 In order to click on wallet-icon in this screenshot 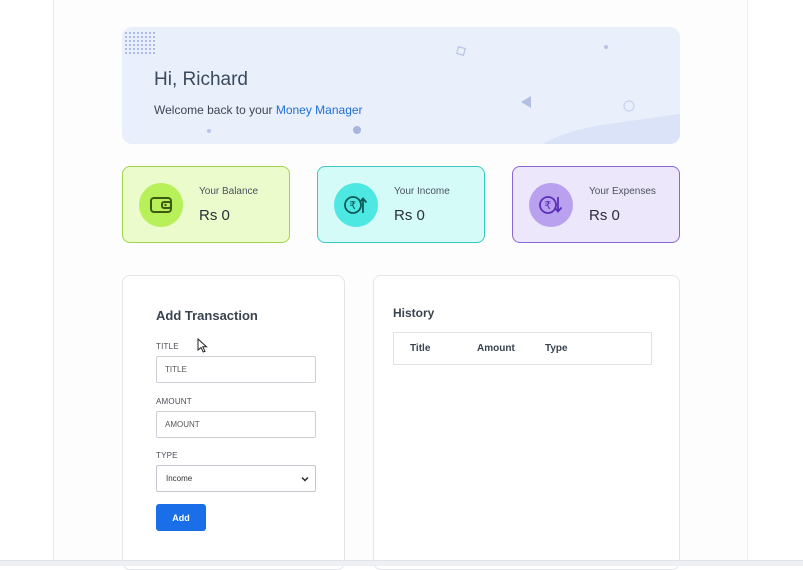, I will do `click(161, 205)`.